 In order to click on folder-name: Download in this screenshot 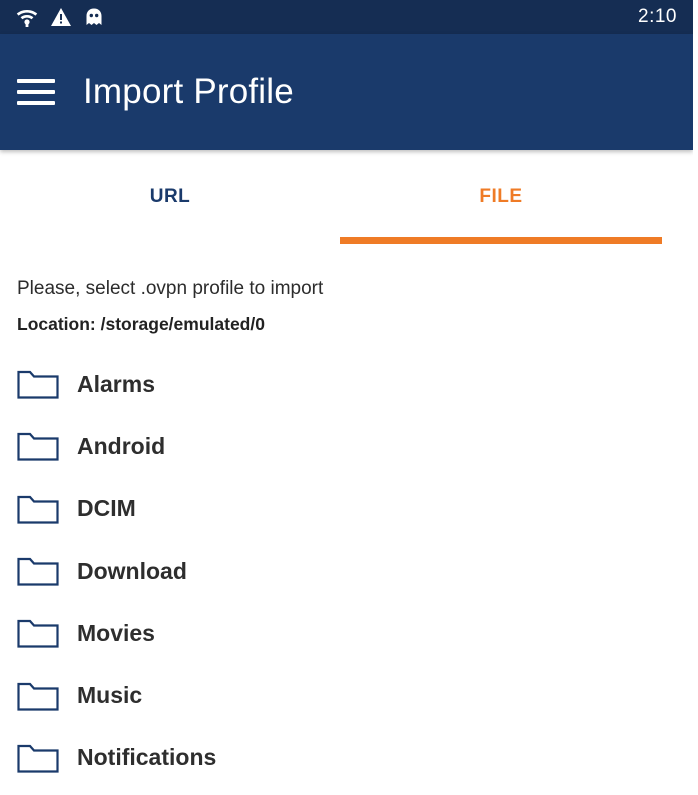, I will do `click(132, 570)`.